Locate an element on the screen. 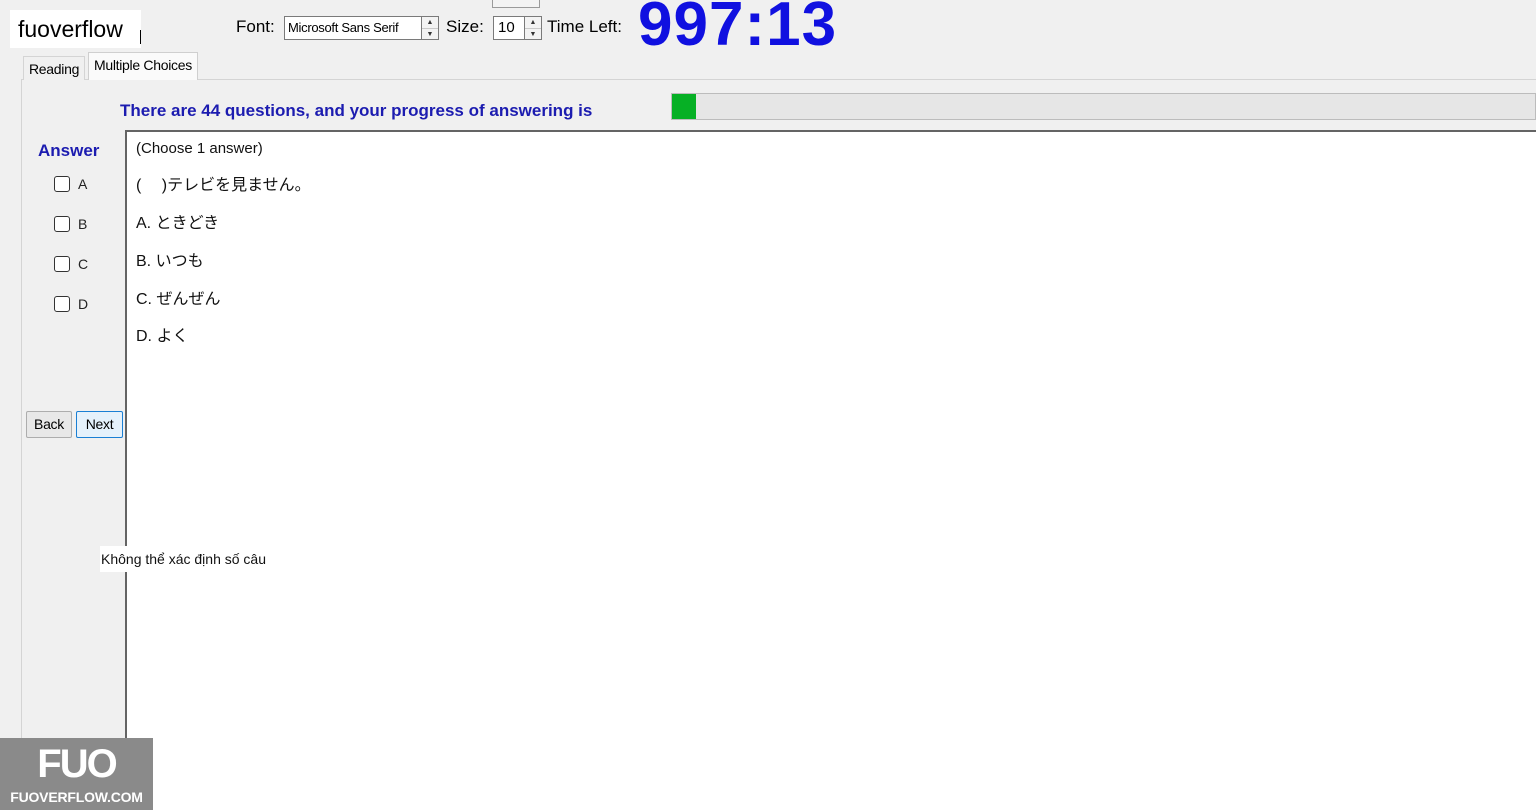 This screenshot has width=1536, height=810. next-button: Next is located at coordinates (99, 424).